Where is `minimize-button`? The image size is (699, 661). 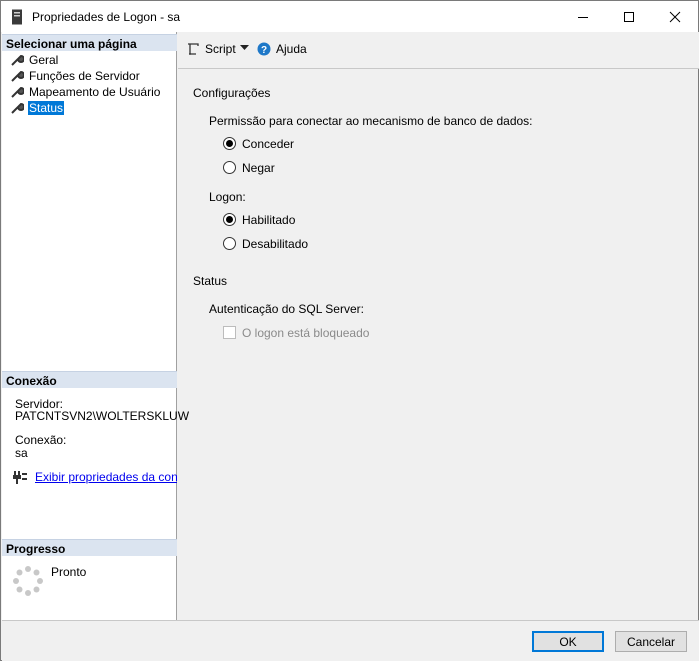
minimize-button is located at coordinates (583, 16).